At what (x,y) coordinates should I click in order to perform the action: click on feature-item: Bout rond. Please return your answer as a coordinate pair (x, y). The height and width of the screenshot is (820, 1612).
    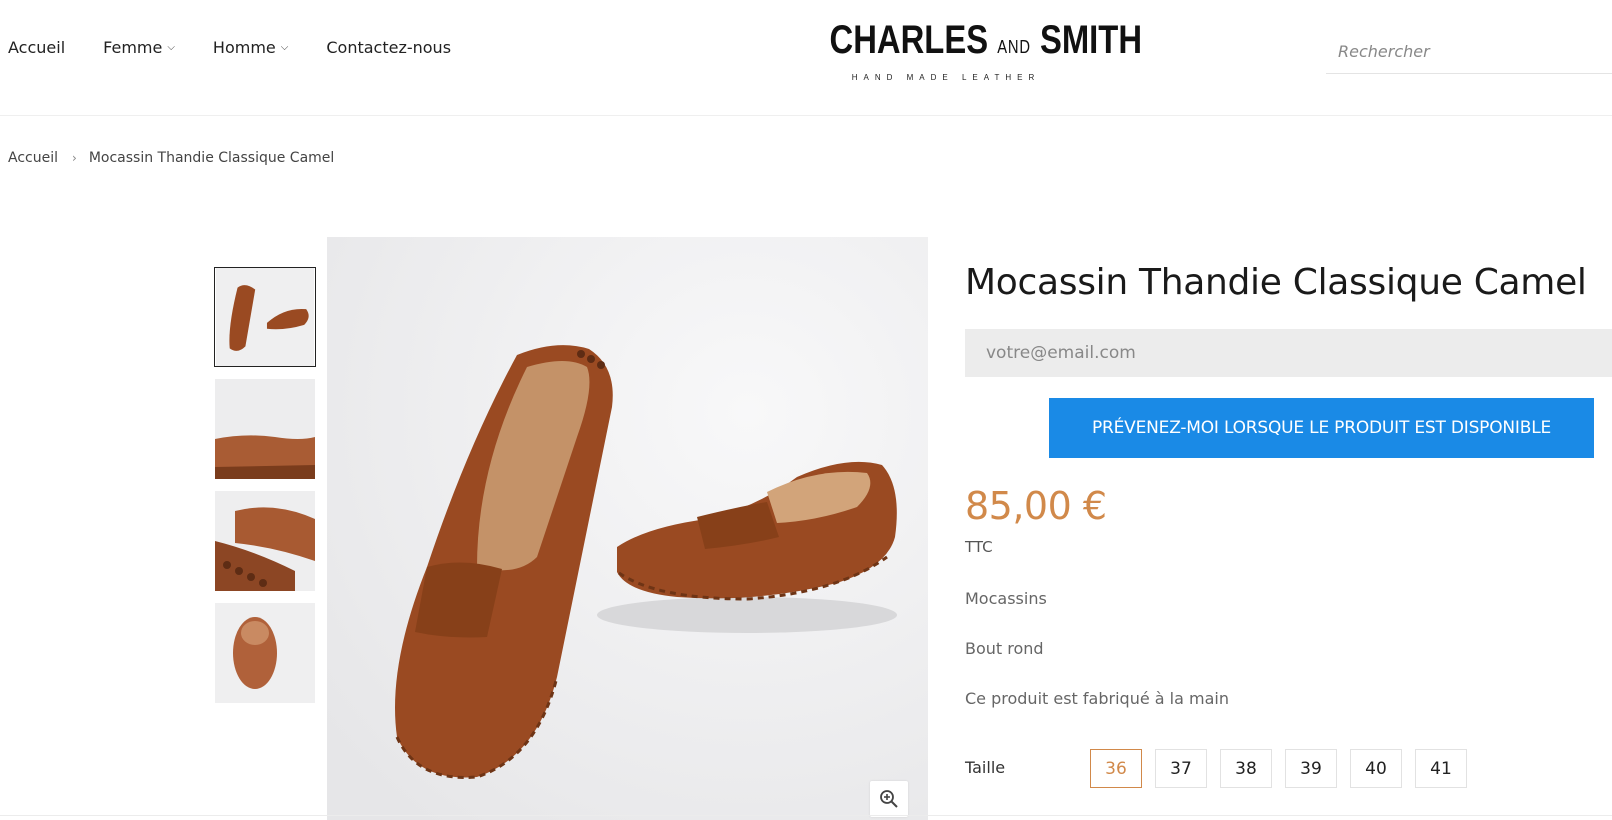
    Looking at the image, I should click on (1004, 648).